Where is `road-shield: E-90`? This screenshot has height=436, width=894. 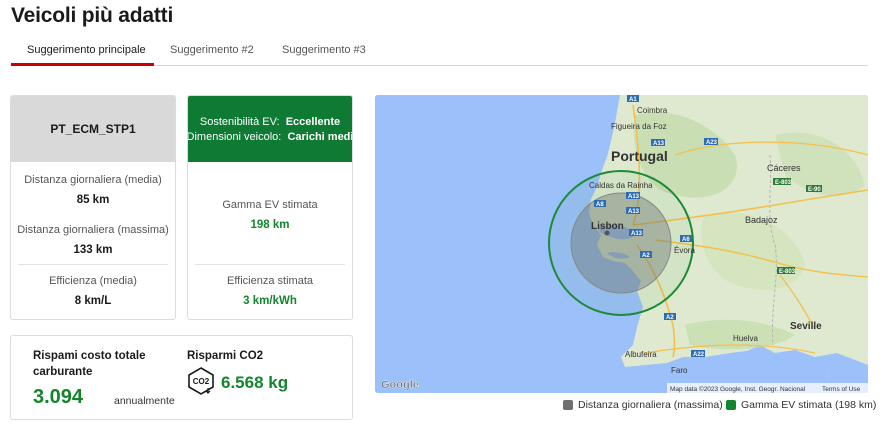
road-shield: E-90 is located at coordinates (814, 190).